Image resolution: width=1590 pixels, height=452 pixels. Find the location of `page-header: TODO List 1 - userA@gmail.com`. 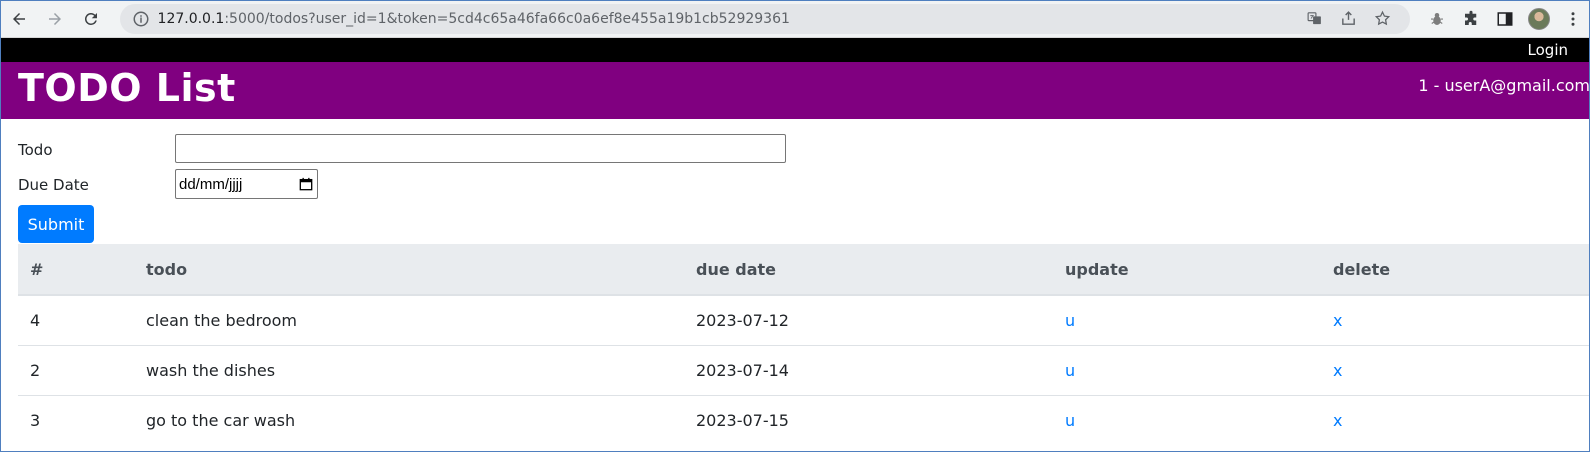

page-header: TODO List 1 - userA@gmail.com is located at coordinates (795, 90).